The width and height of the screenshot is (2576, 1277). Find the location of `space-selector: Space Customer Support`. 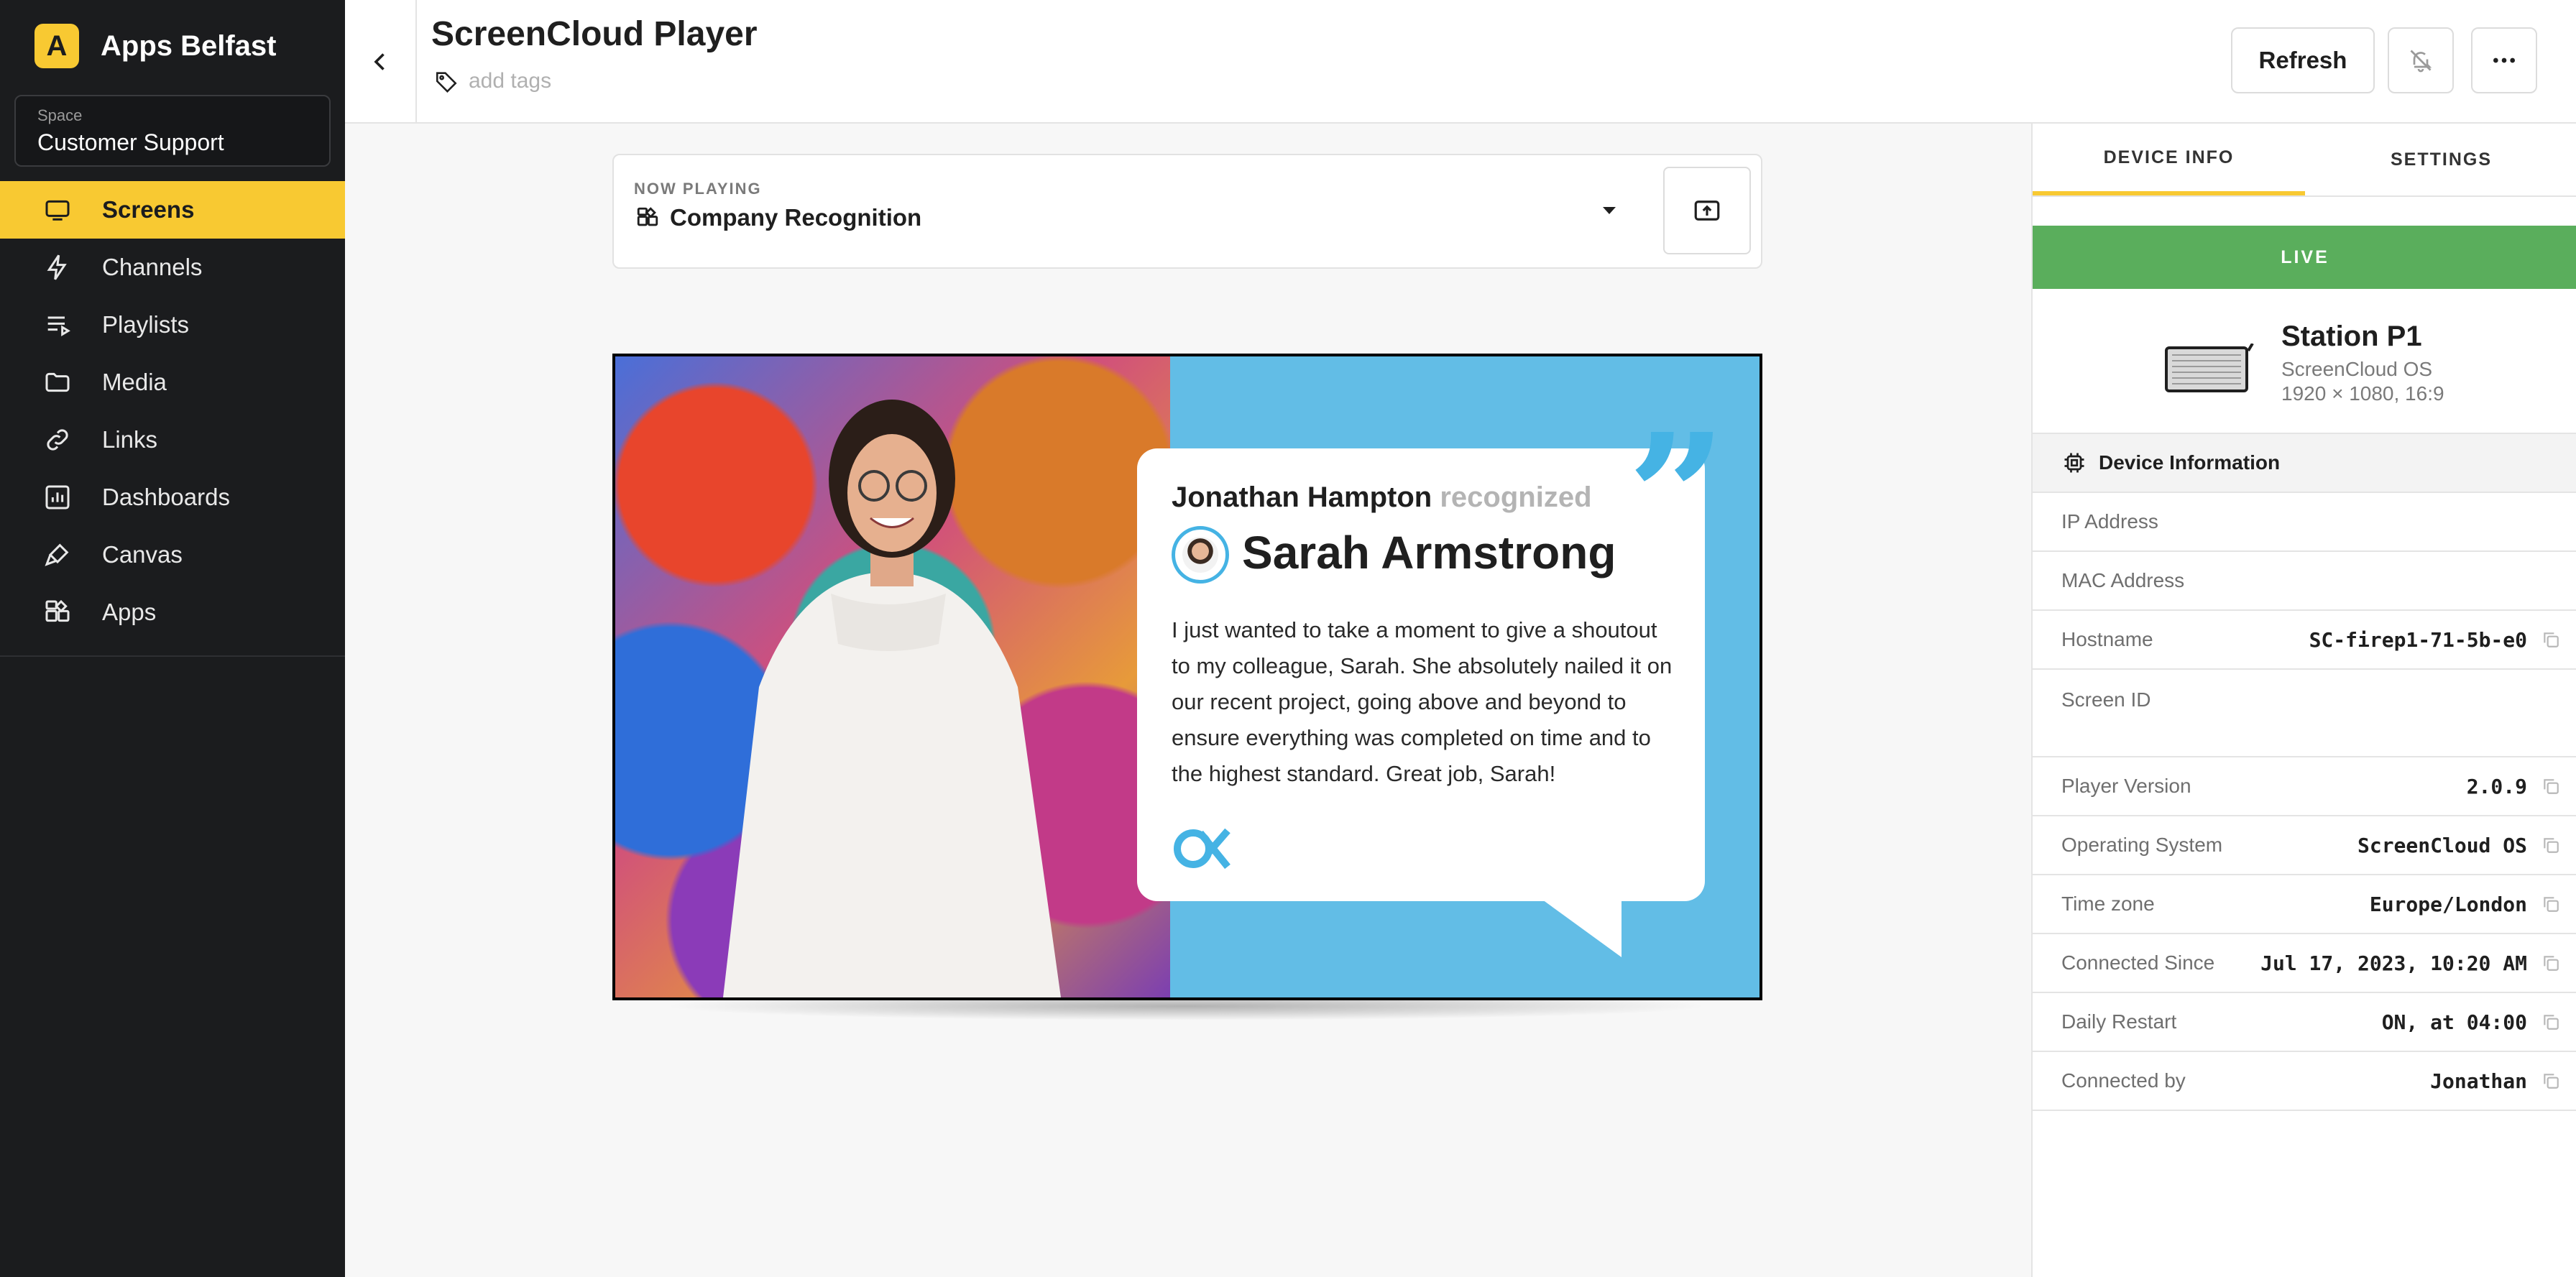

space-selector: Space Customer Support is located at coordinates (172, 131).